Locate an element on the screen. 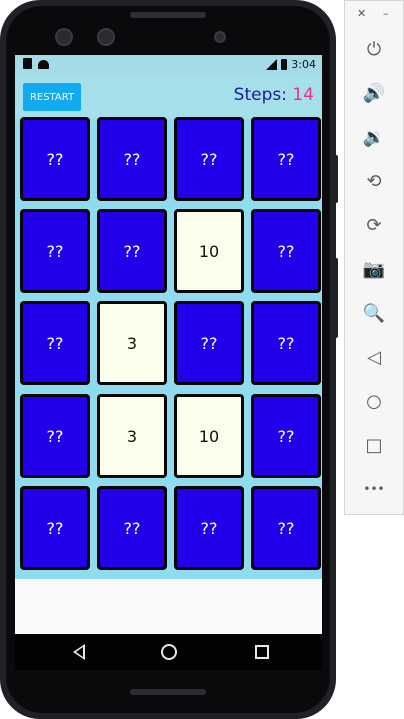 This screenshot has width=404, height=719. zoom-icon: 🔍 is located at coordinates (374, 313).